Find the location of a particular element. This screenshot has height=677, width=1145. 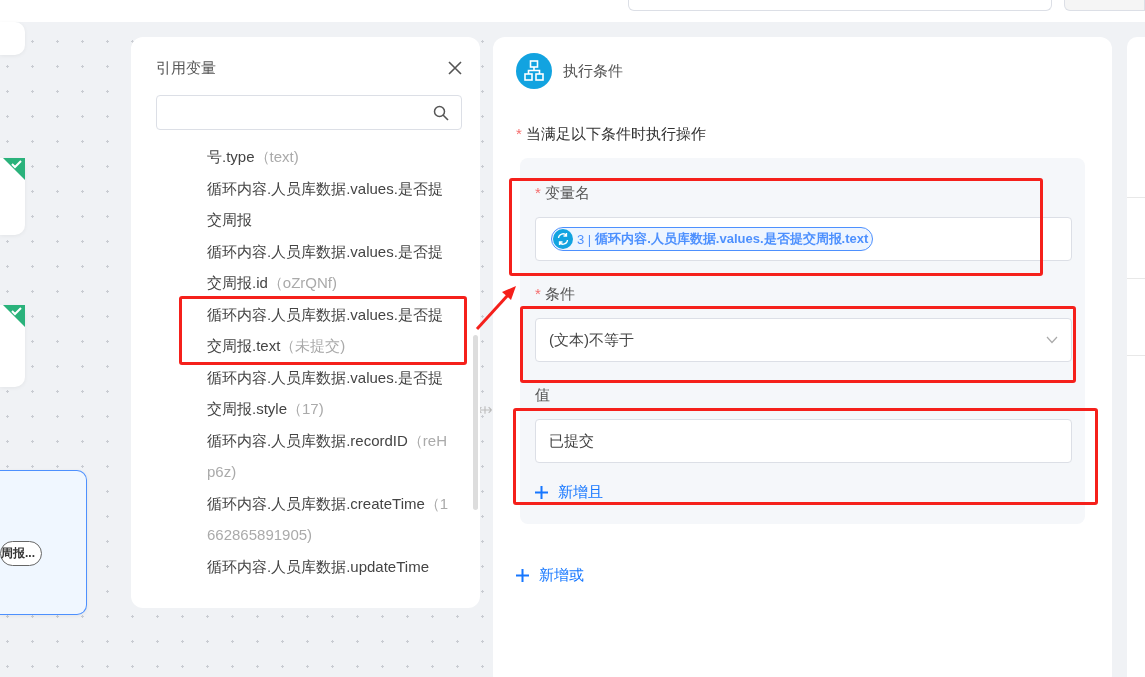

variable-item: 循环内容.人员库数据.values.是否提交周报.id（oZrQNf) is located at coordinates (329, 267).